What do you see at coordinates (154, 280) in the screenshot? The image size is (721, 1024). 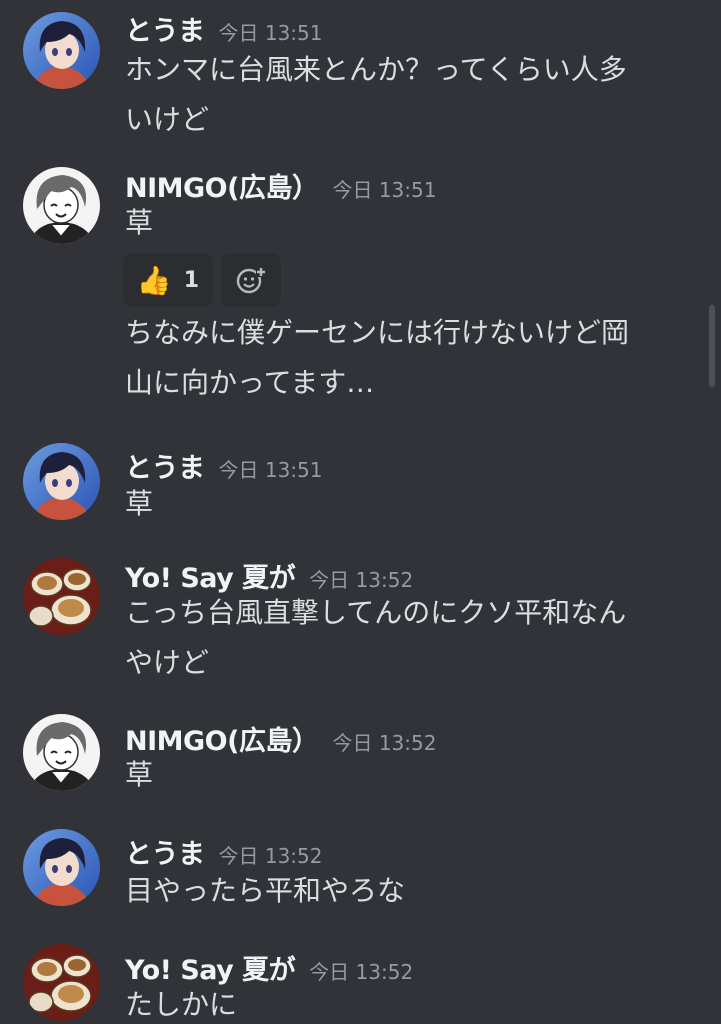 I see `thumbs-up-icon: 👍` at bounding box center [154, 280].